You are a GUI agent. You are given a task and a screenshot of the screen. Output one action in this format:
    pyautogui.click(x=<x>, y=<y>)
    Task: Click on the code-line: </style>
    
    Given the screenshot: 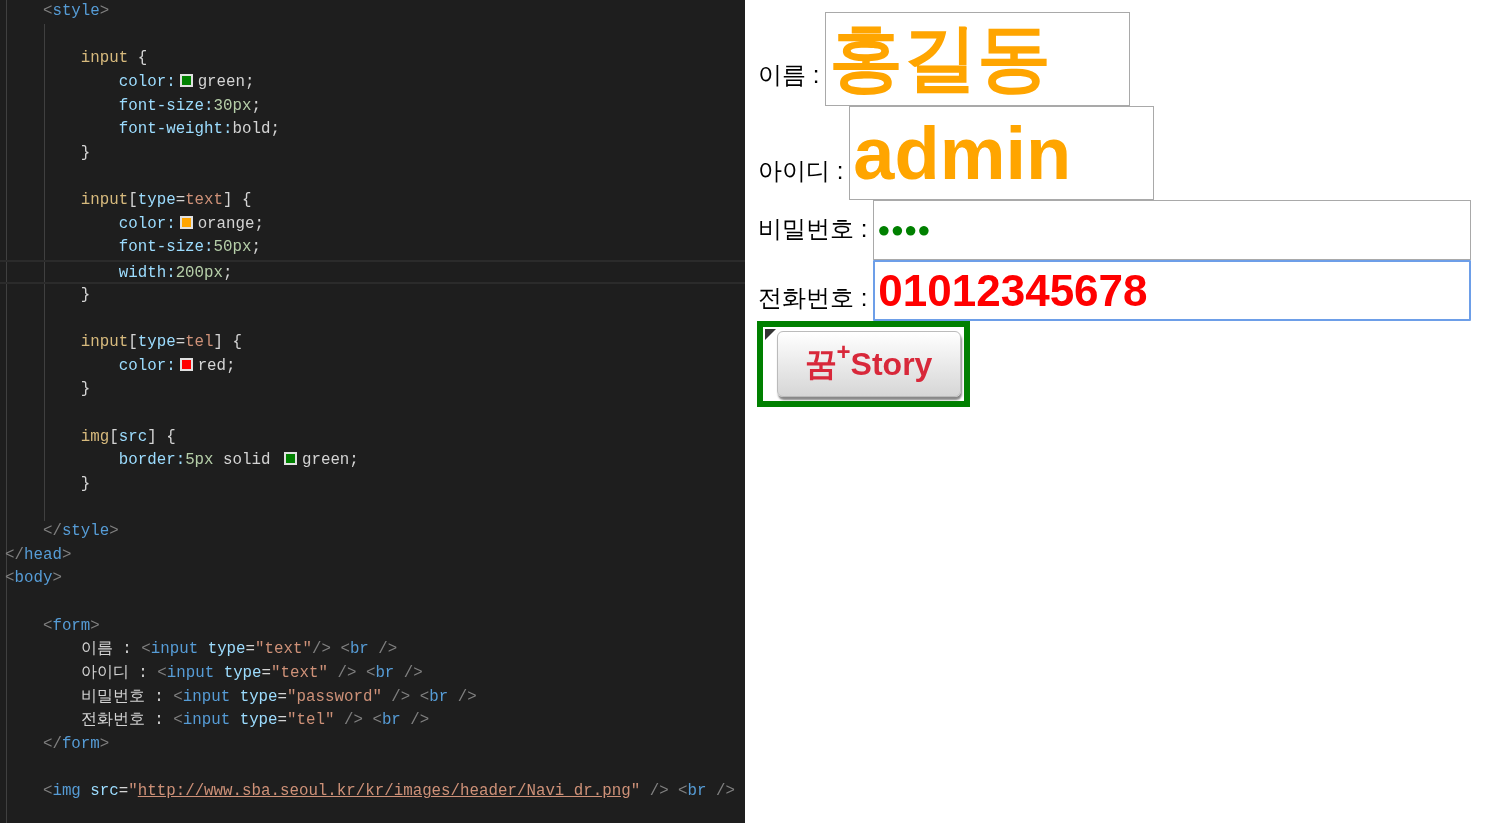 What is the action you would take?
    pyautogui.click(x=80, y=532)
    